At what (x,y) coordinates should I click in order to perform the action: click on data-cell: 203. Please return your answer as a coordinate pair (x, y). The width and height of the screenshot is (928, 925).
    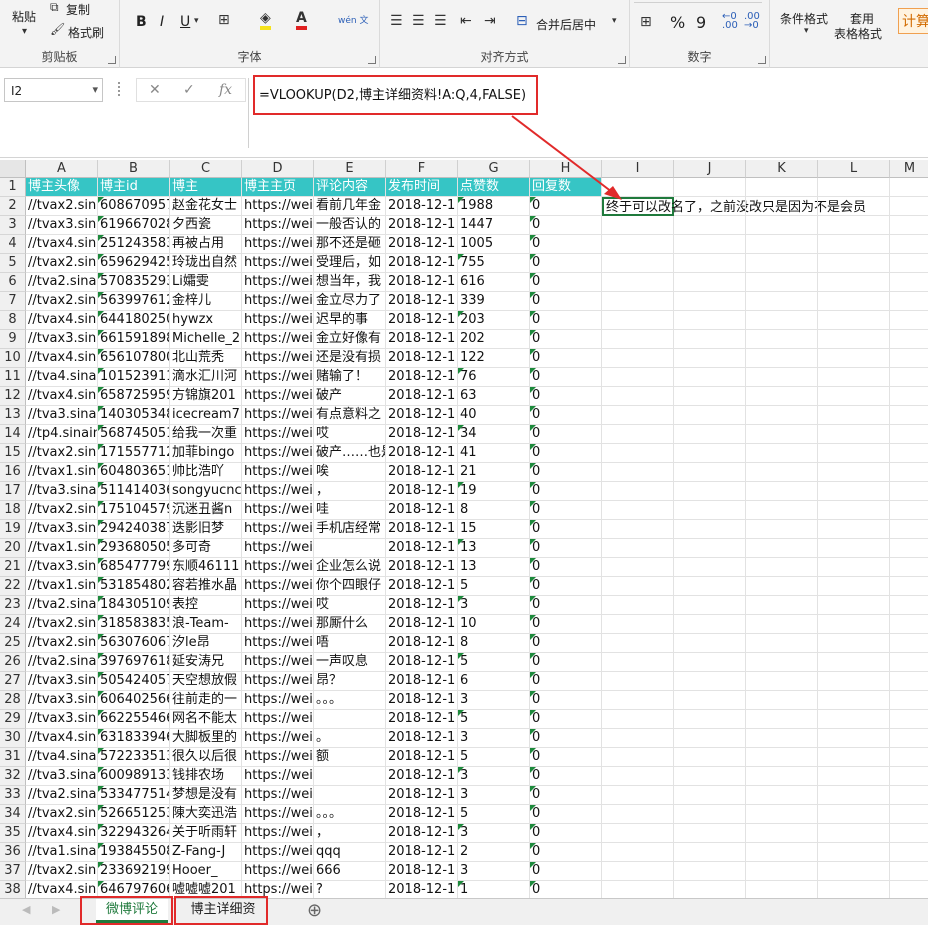
    Looking at the image, I should click on (494, 320).